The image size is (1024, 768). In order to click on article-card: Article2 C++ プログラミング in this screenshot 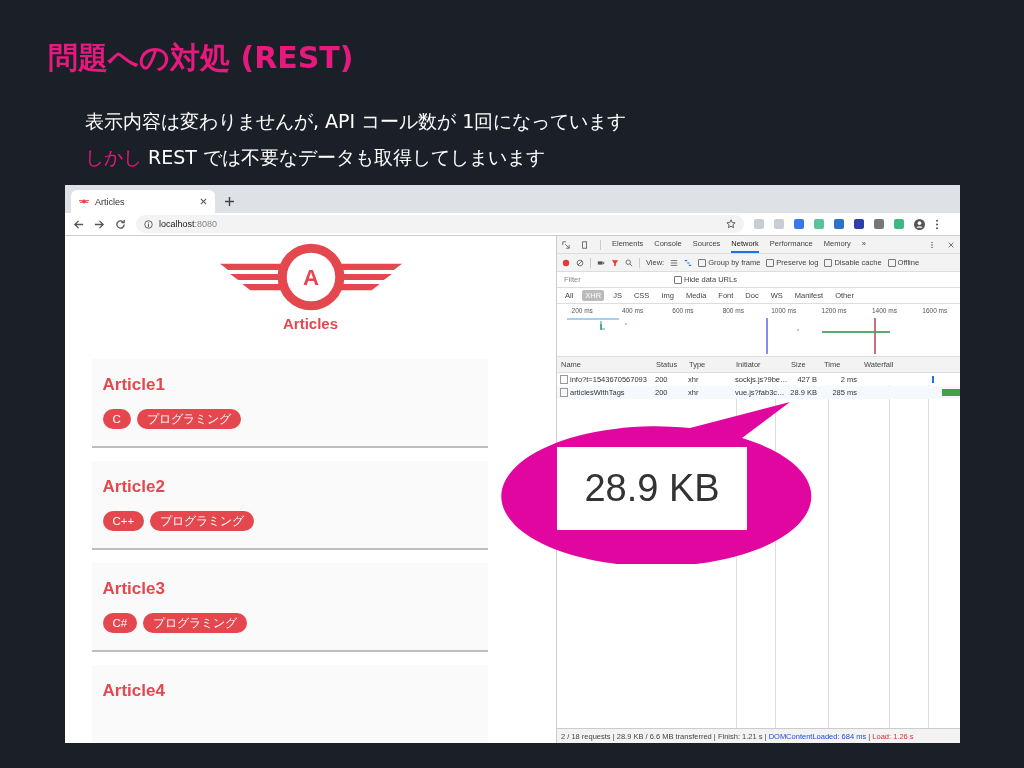, I will do `click(289, 505)`.